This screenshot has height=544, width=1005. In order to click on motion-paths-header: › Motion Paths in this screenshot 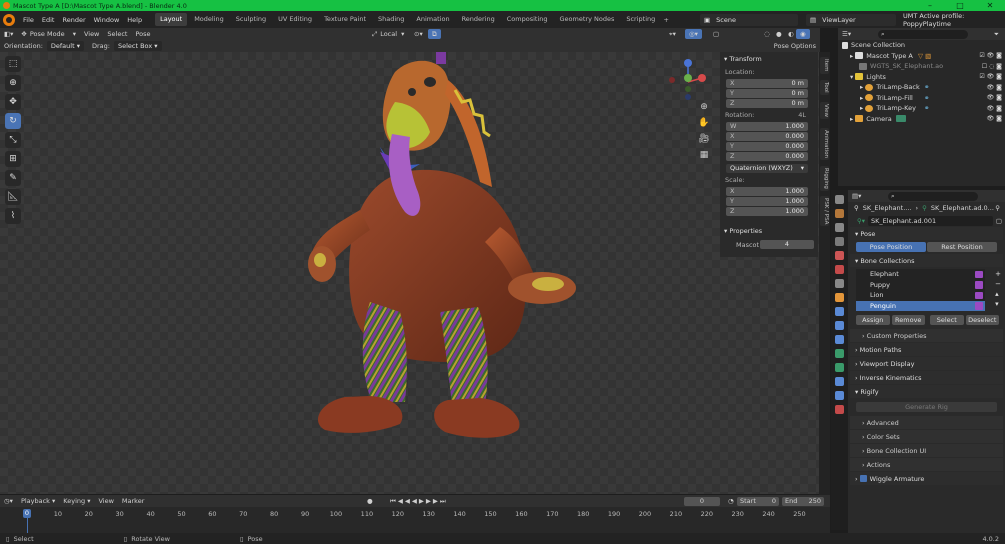, I will do `click(926, 349)`.